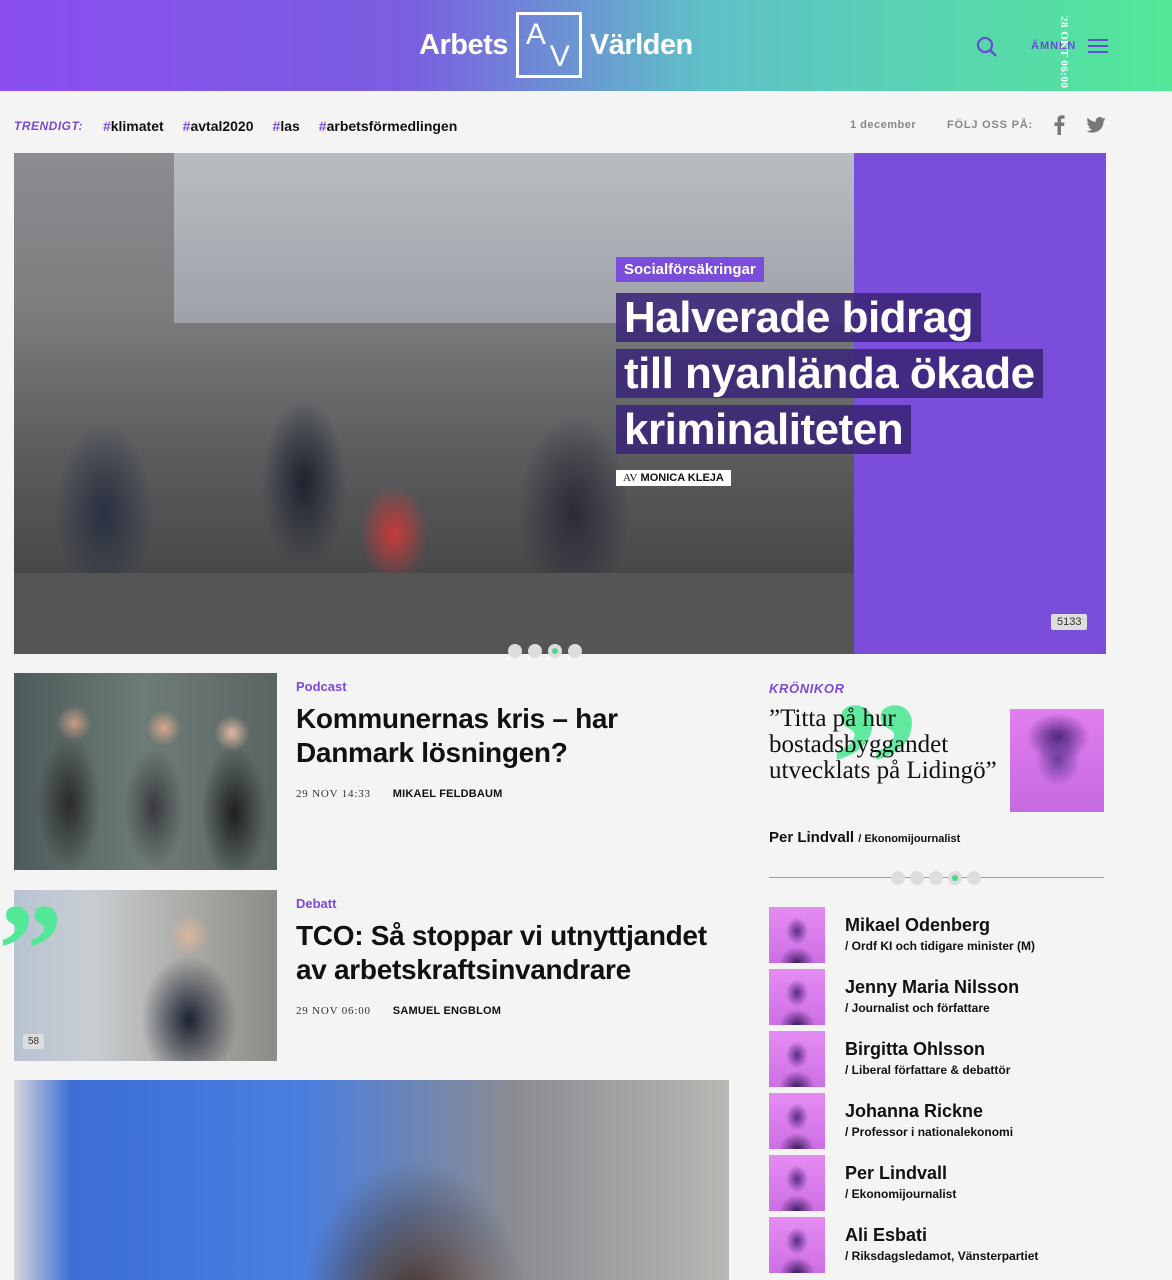 The height and width of the screenshot is (1280, 1172). I want to click on article-image, so click(145, 771).